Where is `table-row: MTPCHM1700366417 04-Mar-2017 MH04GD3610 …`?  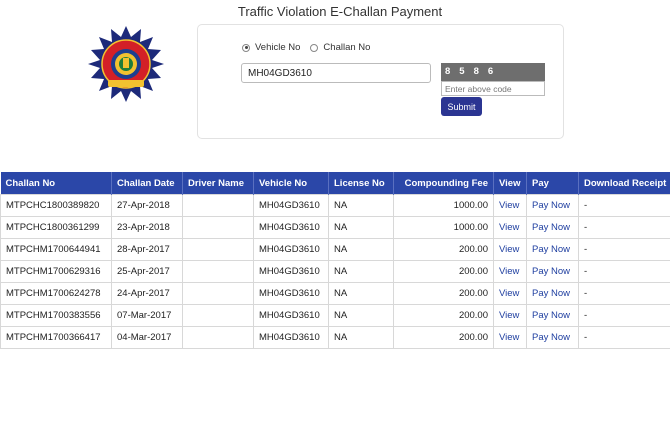
table-row: MTPCHM1700366417 04-Mar-2017 MH04GD3610 … is located at coordinates (335, 337).